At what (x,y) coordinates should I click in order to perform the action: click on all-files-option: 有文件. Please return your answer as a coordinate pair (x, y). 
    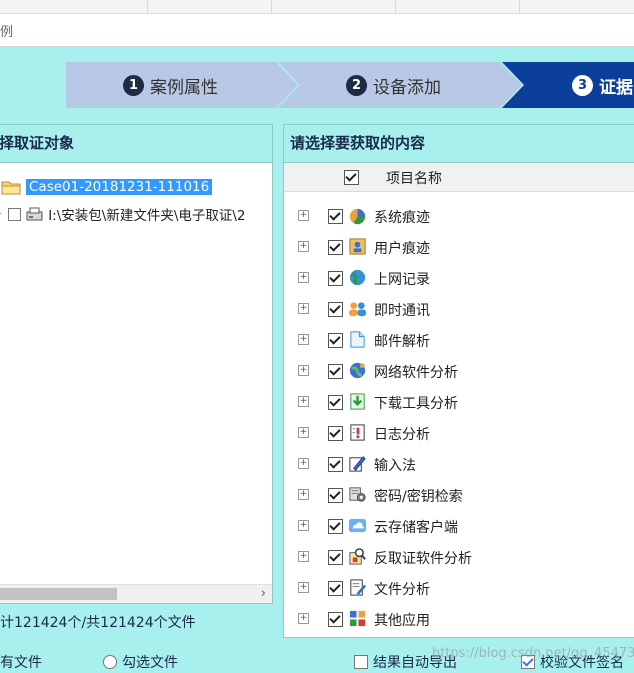
    Looking at the image, I should click on (21, 662).